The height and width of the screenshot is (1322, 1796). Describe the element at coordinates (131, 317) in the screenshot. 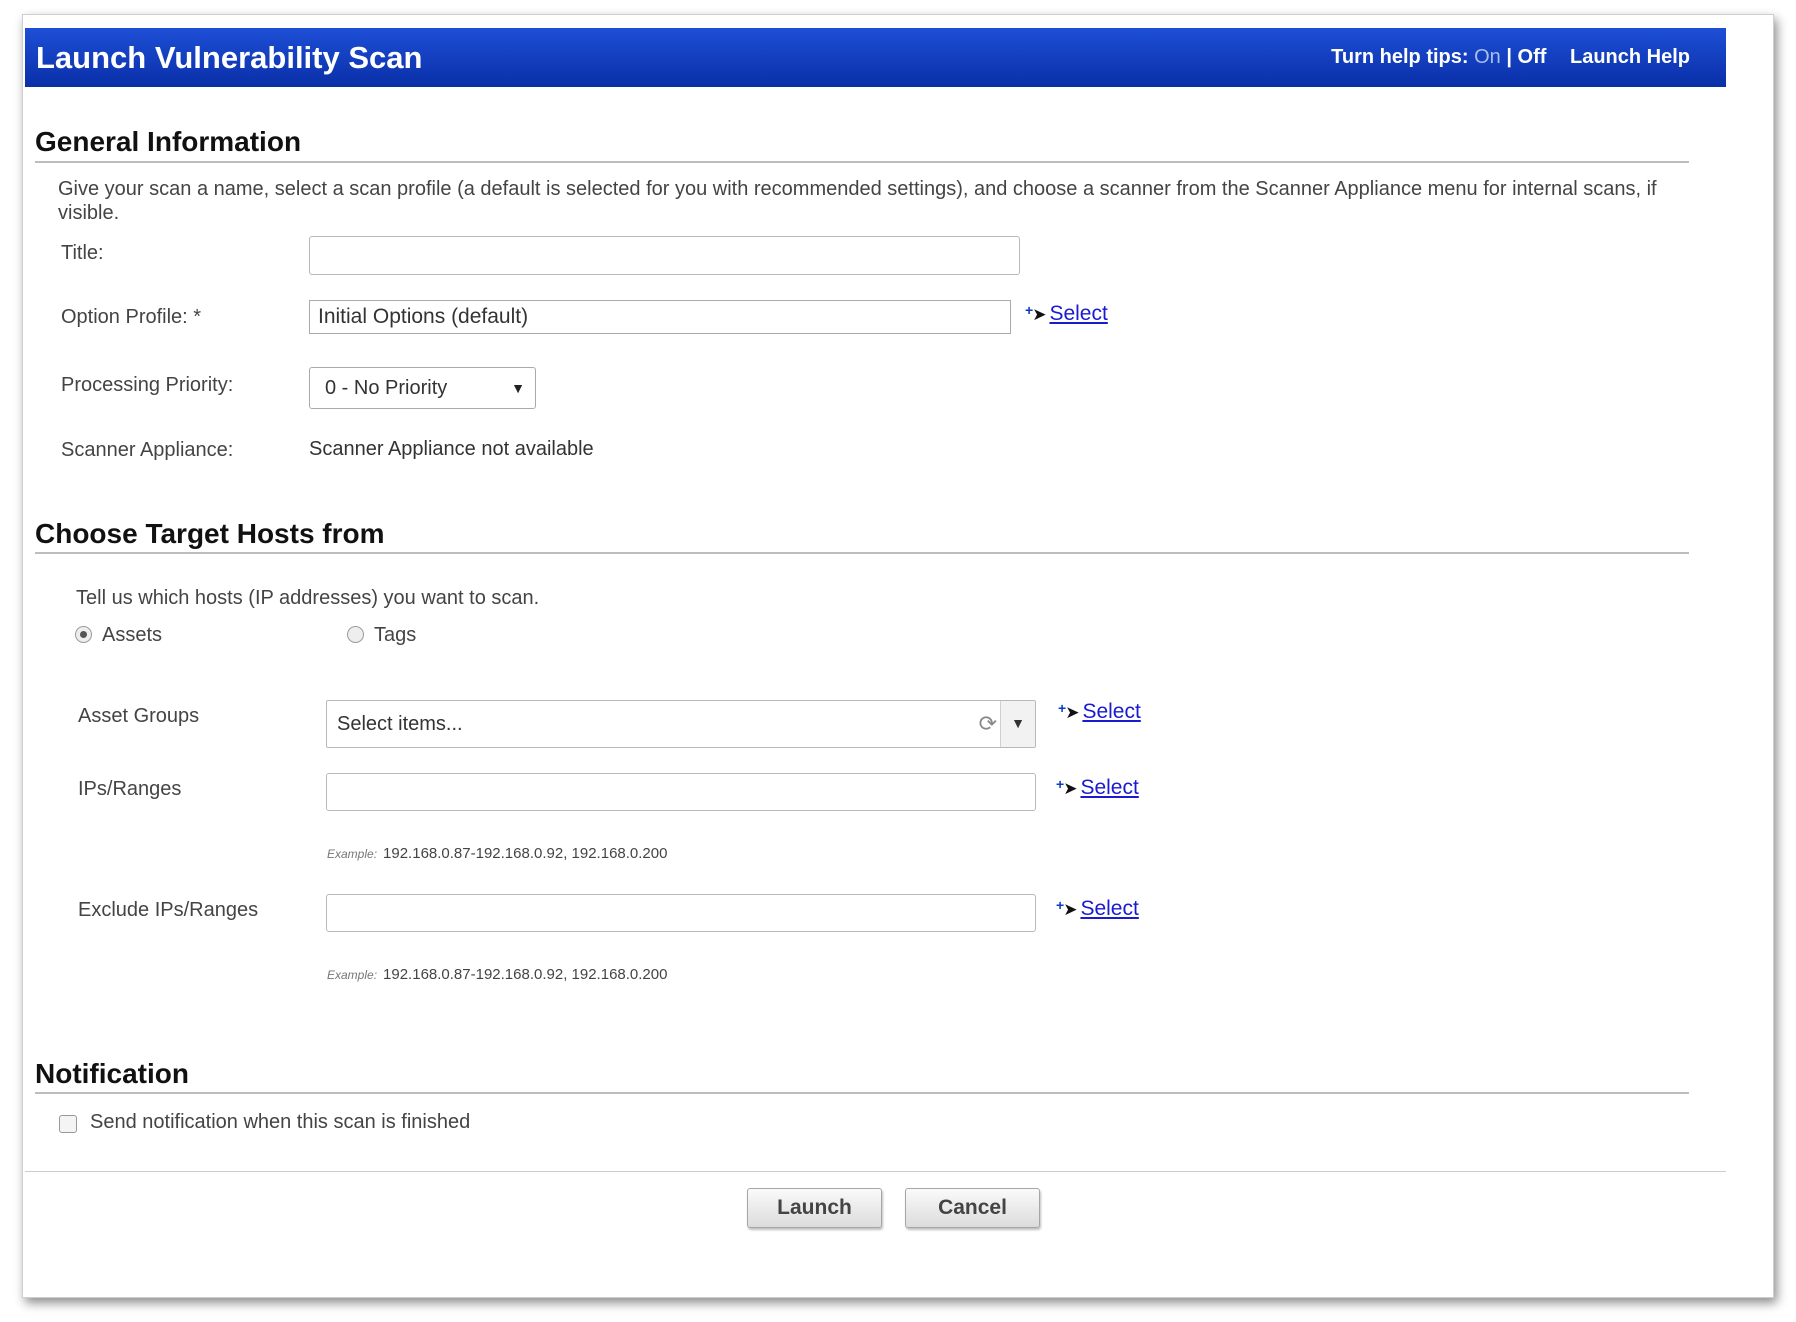

I see `option-profile-label: Option Profile: *` at that location.